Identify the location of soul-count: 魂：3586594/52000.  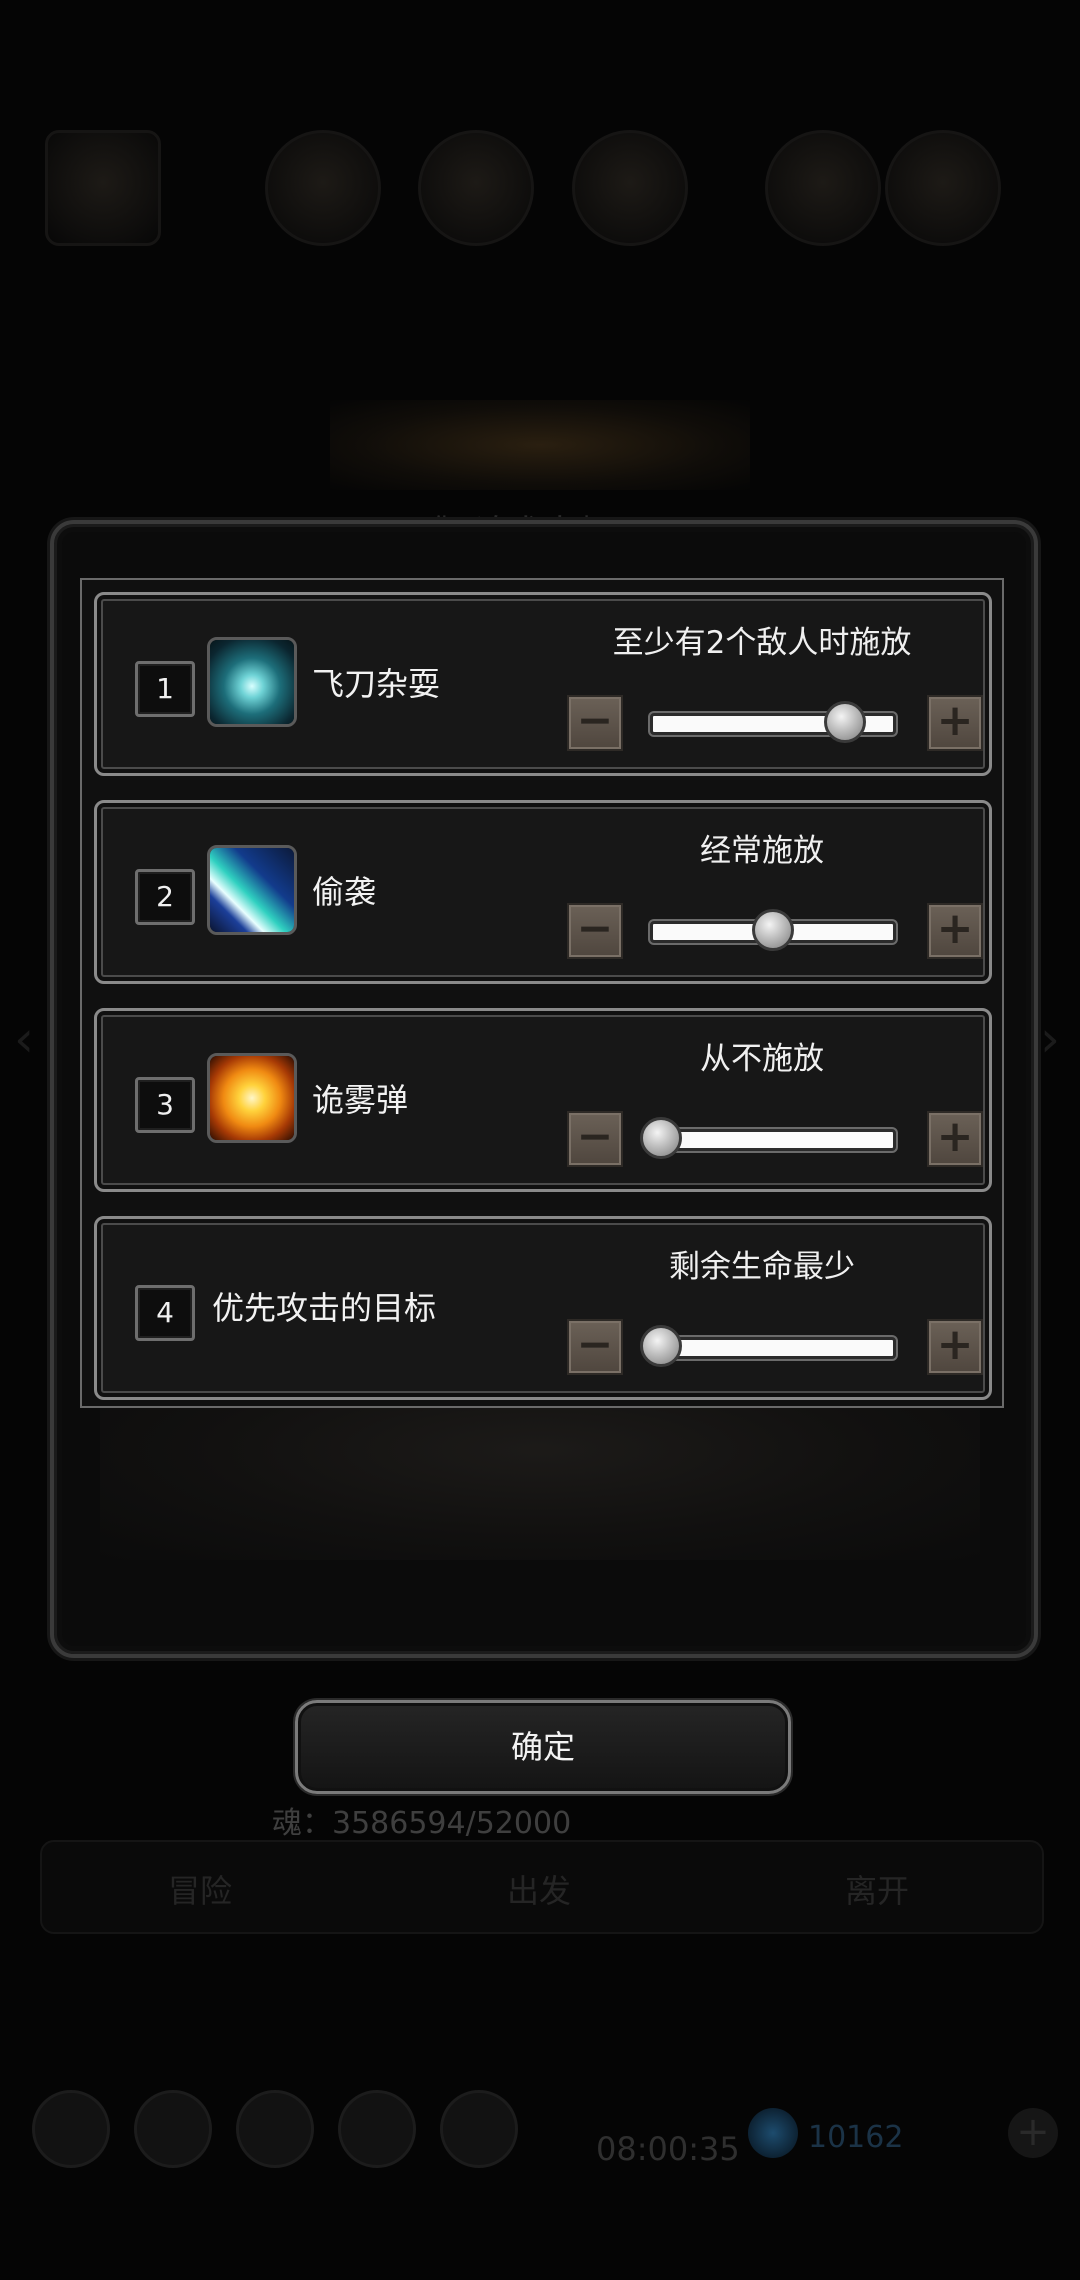
(422, 1823).